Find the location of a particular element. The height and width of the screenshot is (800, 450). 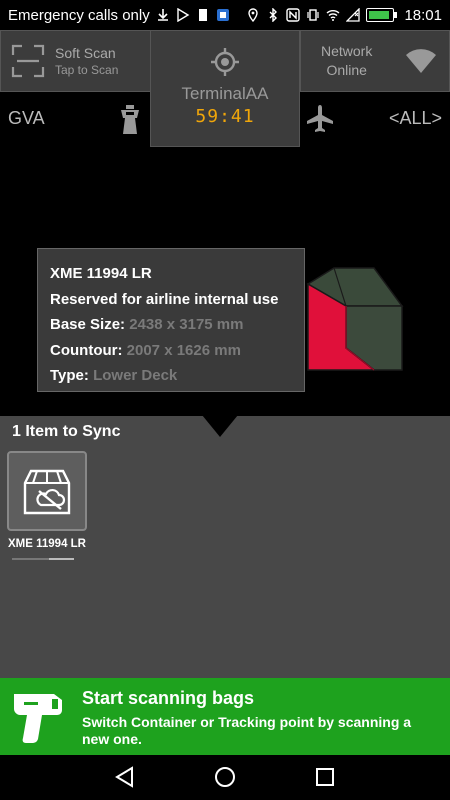

panel-pointer is located at coordinates (220, 426).